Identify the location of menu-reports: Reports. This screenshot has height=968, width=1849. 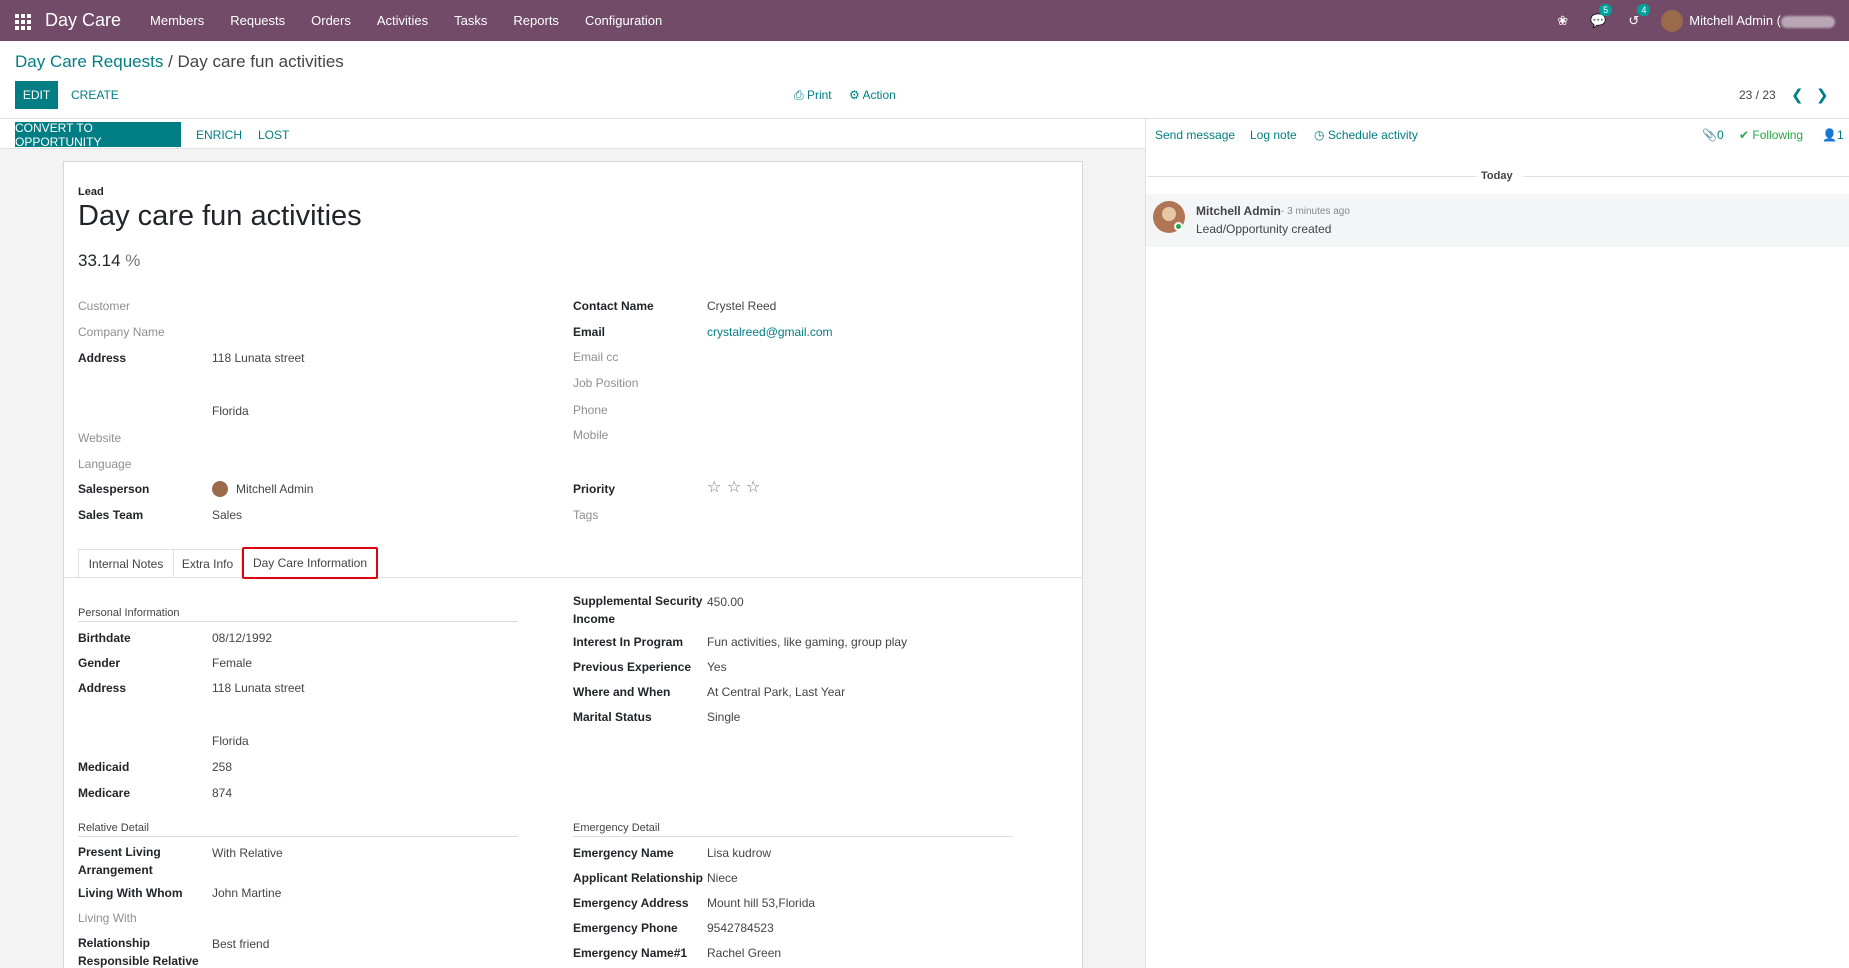
(536, 20).